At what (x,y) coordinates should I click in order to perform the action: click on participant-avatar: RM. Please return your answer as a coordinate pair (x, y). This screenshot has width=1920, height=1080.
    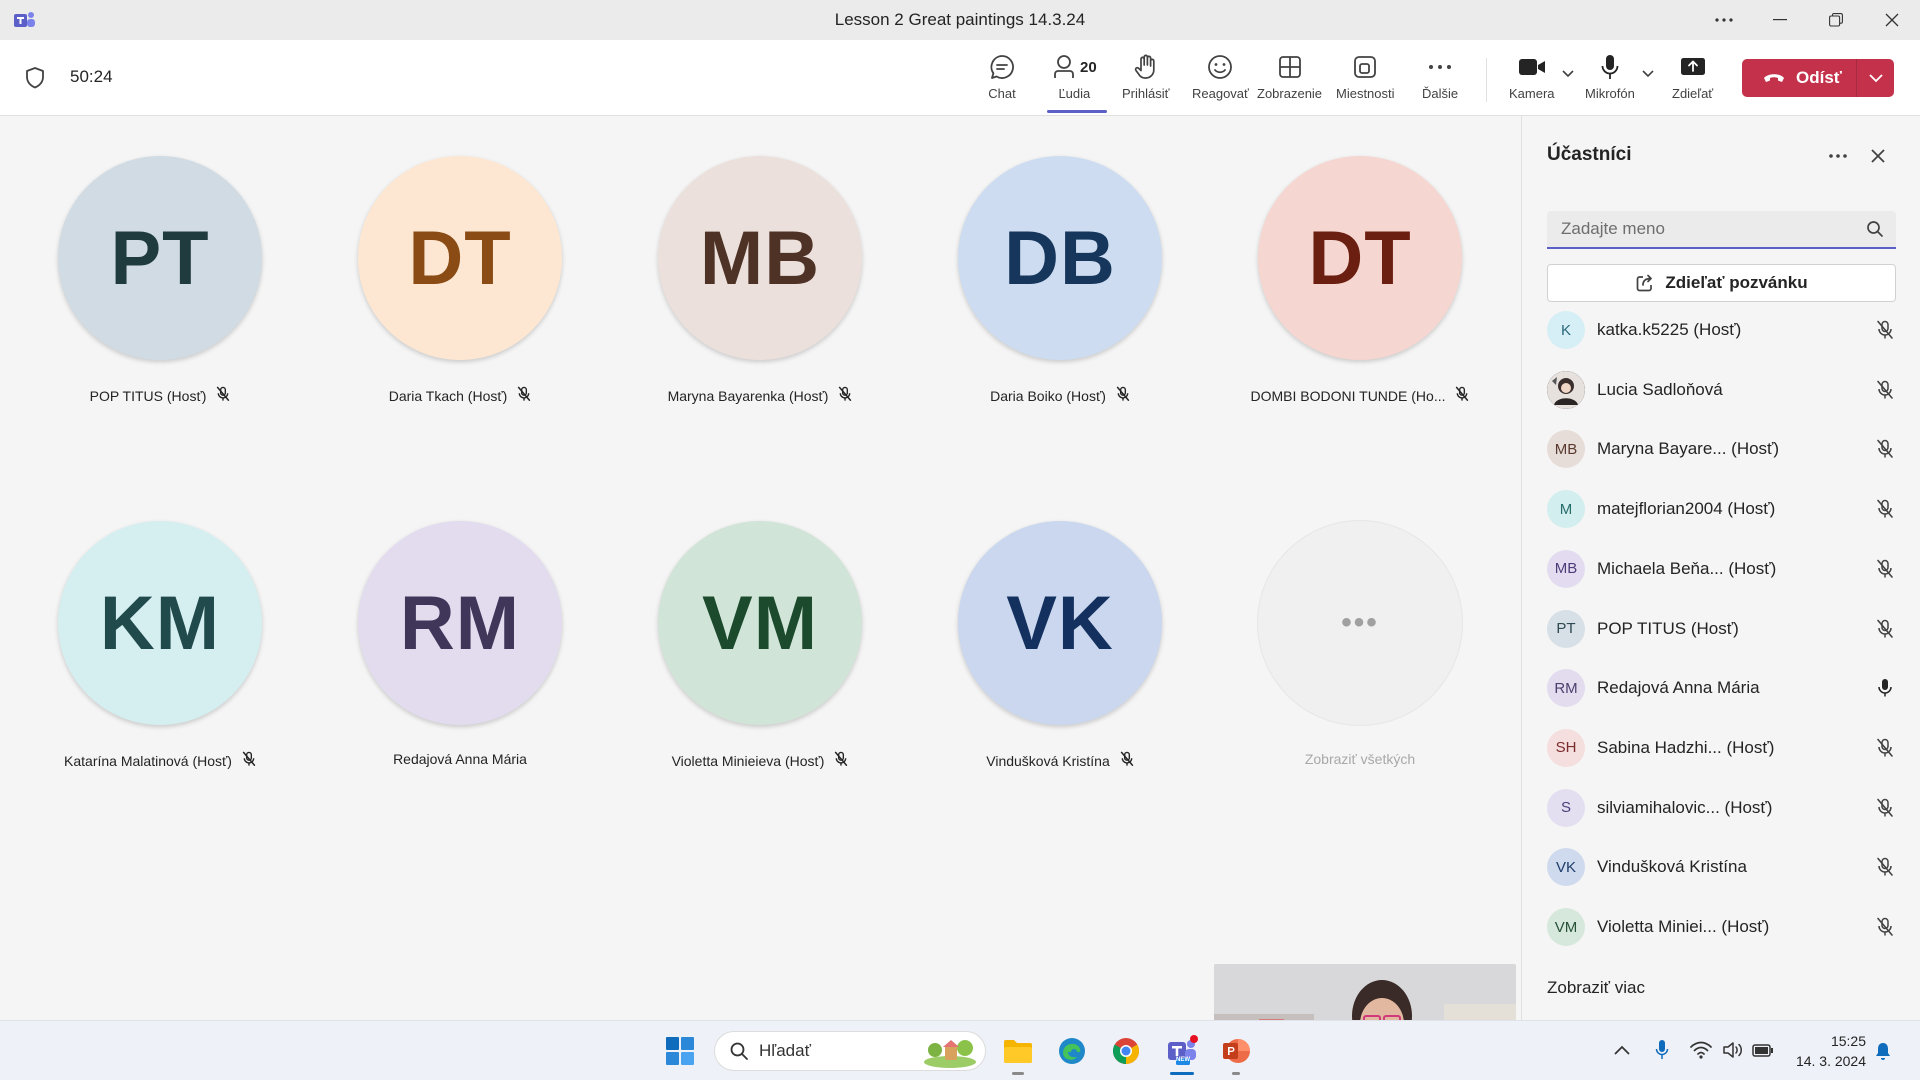
    Looking at the image, I should click on (460, 623).